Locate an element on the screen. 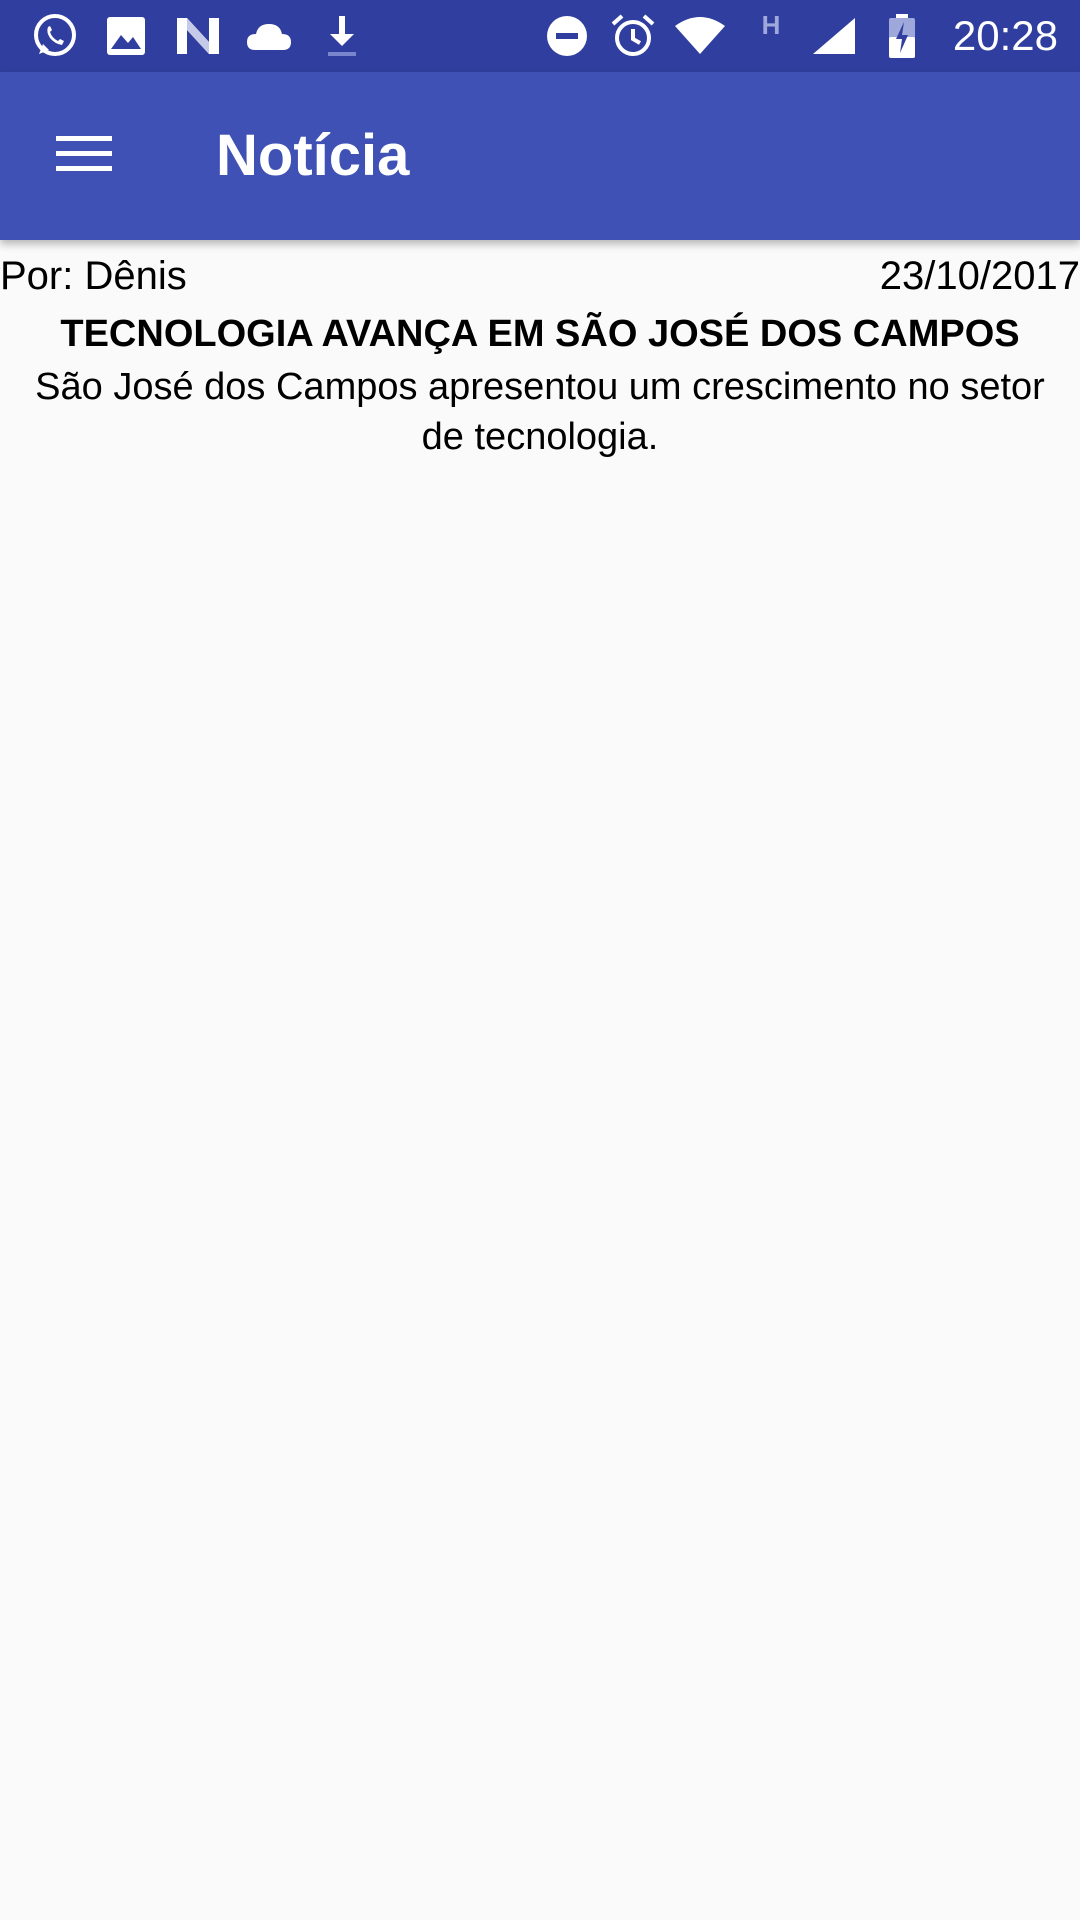 Image resolution: width=1080 pixels, height=1920 pixels. battery-charging-icon is located at coordinates (902, 36).